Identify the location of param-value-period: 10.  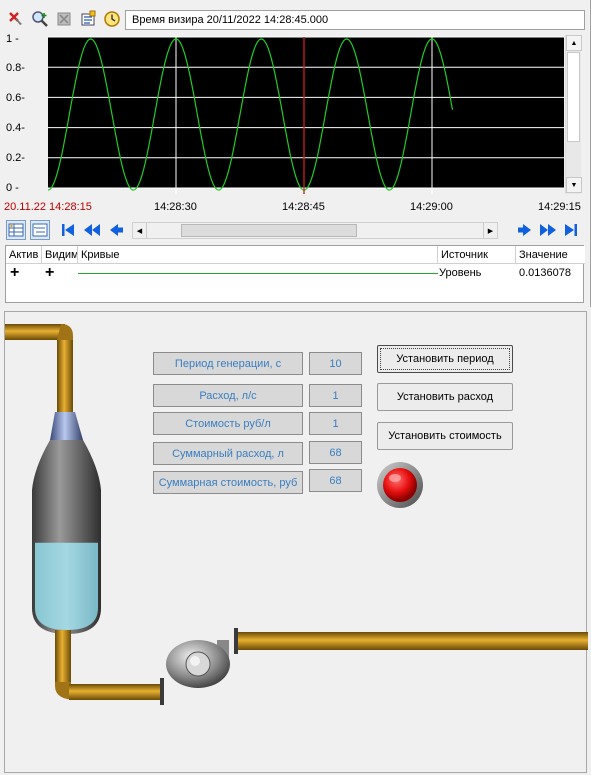
(335, 363).